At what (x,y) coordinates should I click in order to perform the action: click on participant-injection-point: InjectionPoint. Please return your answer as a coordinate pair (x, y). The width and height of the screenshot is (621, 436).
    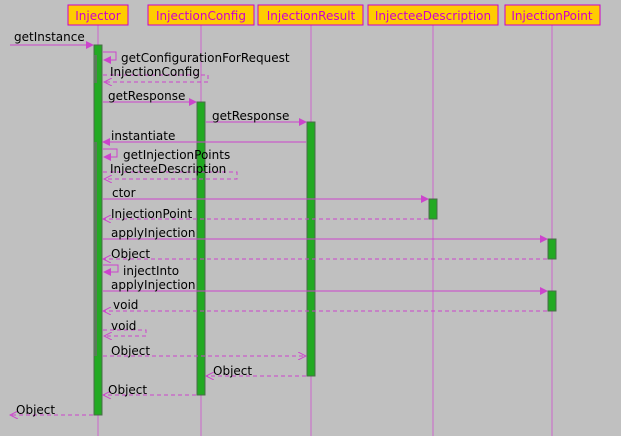
    Looking at the image, I should click on (552, 15).